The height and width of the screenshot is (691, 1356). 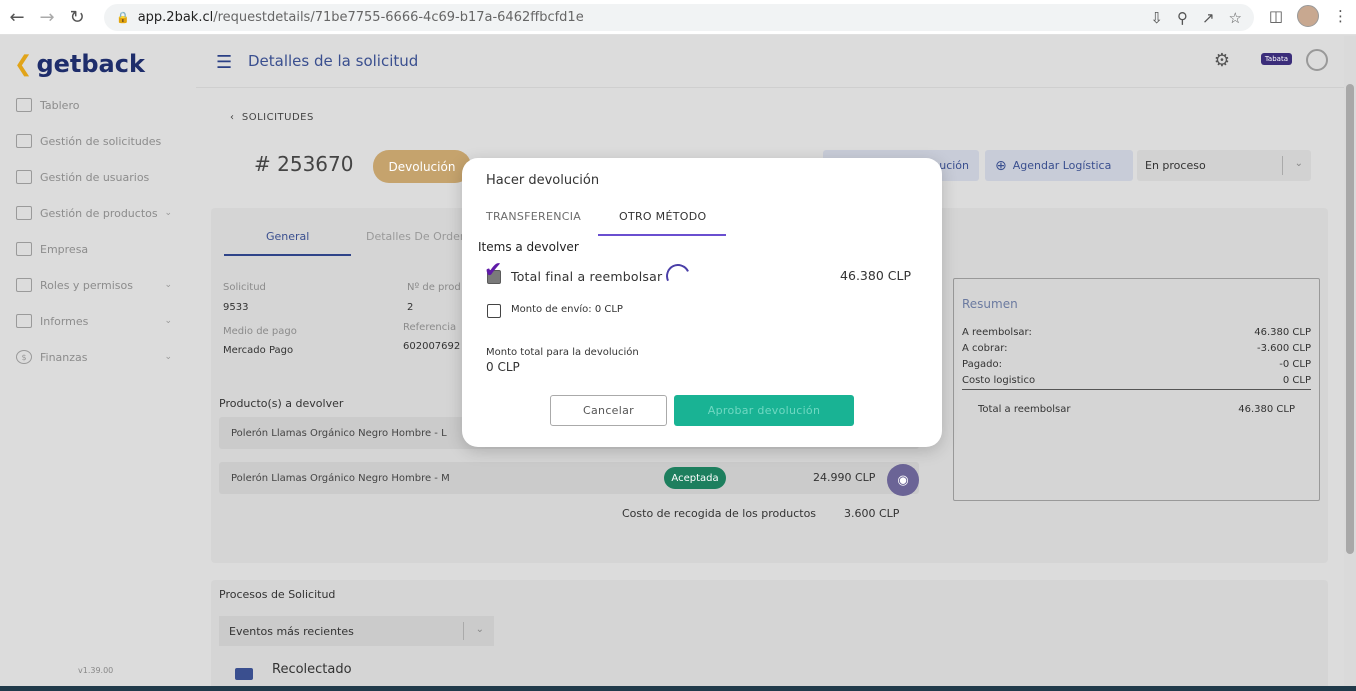 I want to click on app-logo: ❮ getback, so click(x=79, y=64).